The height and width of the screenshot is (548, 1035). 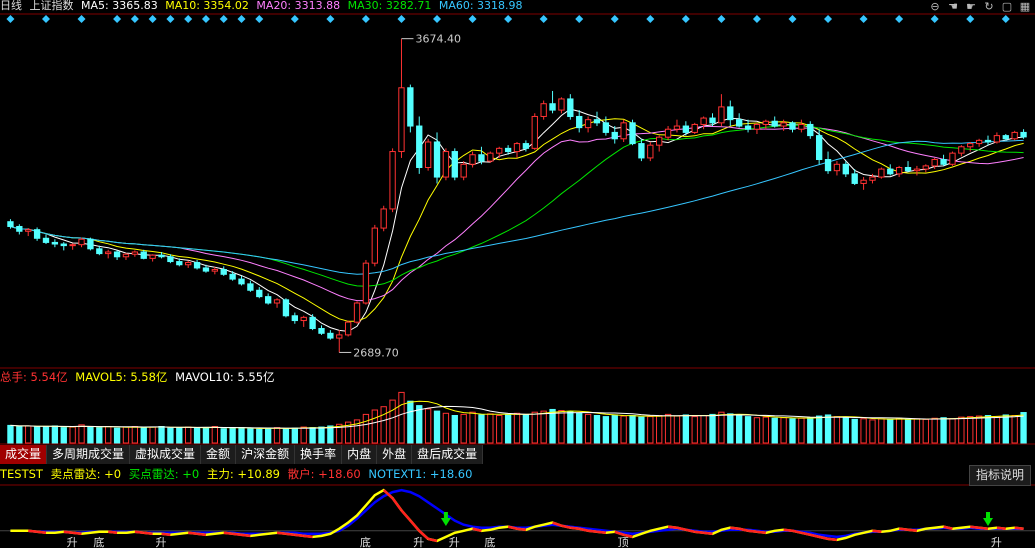 I want to click on tab-1: 多周期成交量, so click(x=89, y=454).